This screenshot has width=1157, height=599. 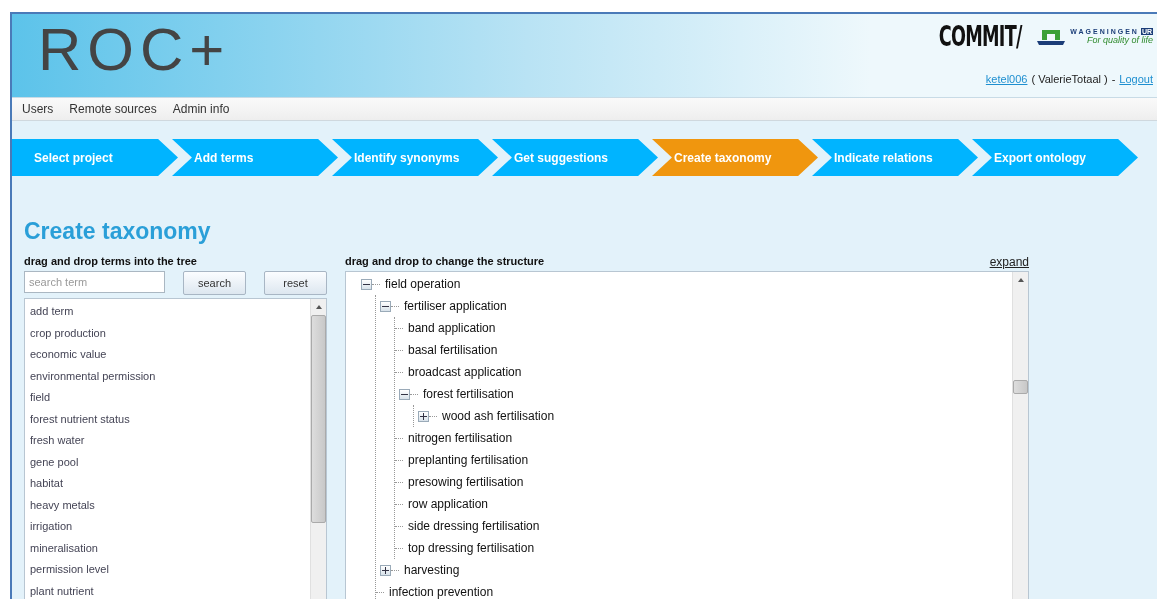 What do you see at coordinates (167, 589) in the screenshot?
I see `term-item: plant nutrient` at bounding box center [167, 589].